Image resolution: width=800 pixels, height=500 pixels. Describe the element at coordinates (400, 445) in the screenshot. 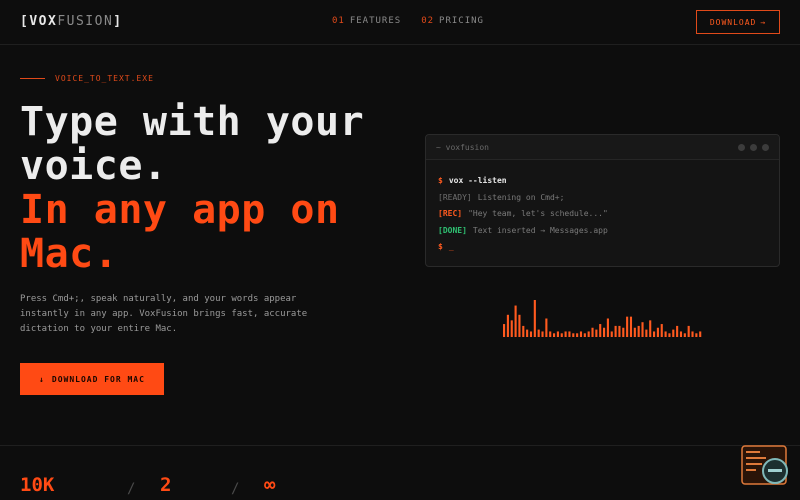

I see `section-divider` at that location.